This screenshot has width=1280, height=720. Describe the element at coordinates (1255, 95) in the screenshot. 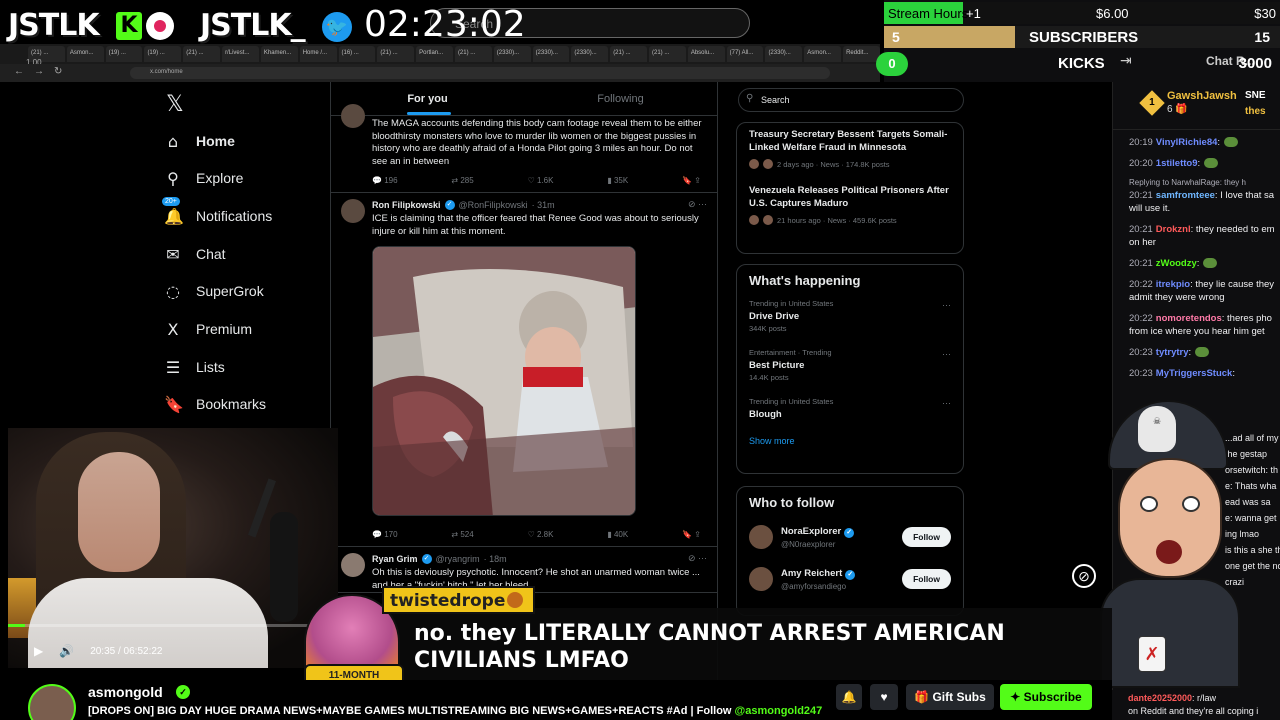

I see `pinned-user-1: SNE` at that location.